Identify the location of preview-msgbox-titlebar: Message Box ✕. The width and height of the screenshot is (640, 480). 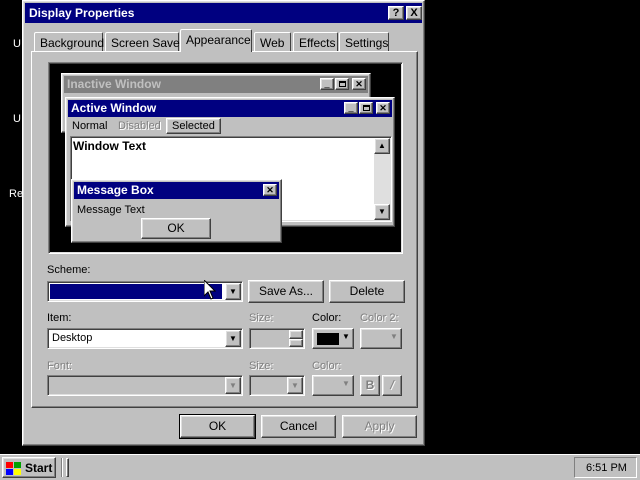
(176, 190).